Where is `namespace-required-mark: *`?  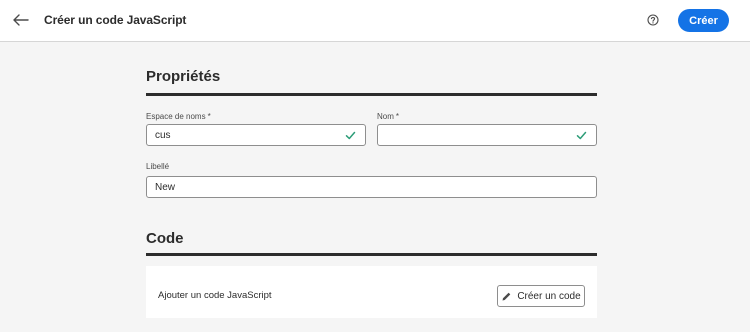
namespace-required-mark: * is located at coordinates (209, 116).